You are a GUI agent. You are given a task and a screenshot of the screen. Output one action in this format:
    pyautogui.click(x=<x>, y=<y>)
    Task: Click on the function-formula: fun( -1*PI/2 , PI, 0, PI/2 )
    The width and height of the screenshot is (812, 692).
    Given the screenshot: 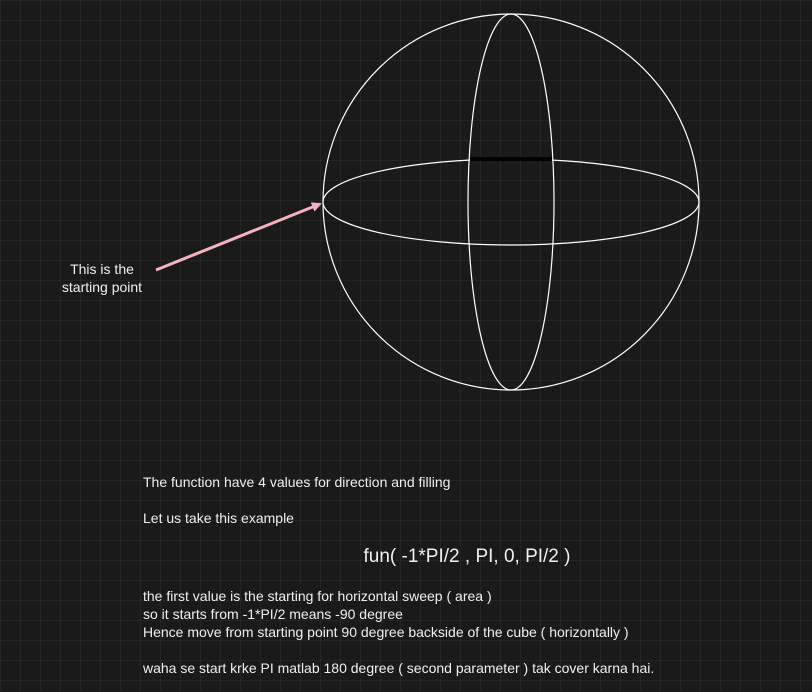 What is the action you would take?
    pyautogui.click(x=467, y=556)
    